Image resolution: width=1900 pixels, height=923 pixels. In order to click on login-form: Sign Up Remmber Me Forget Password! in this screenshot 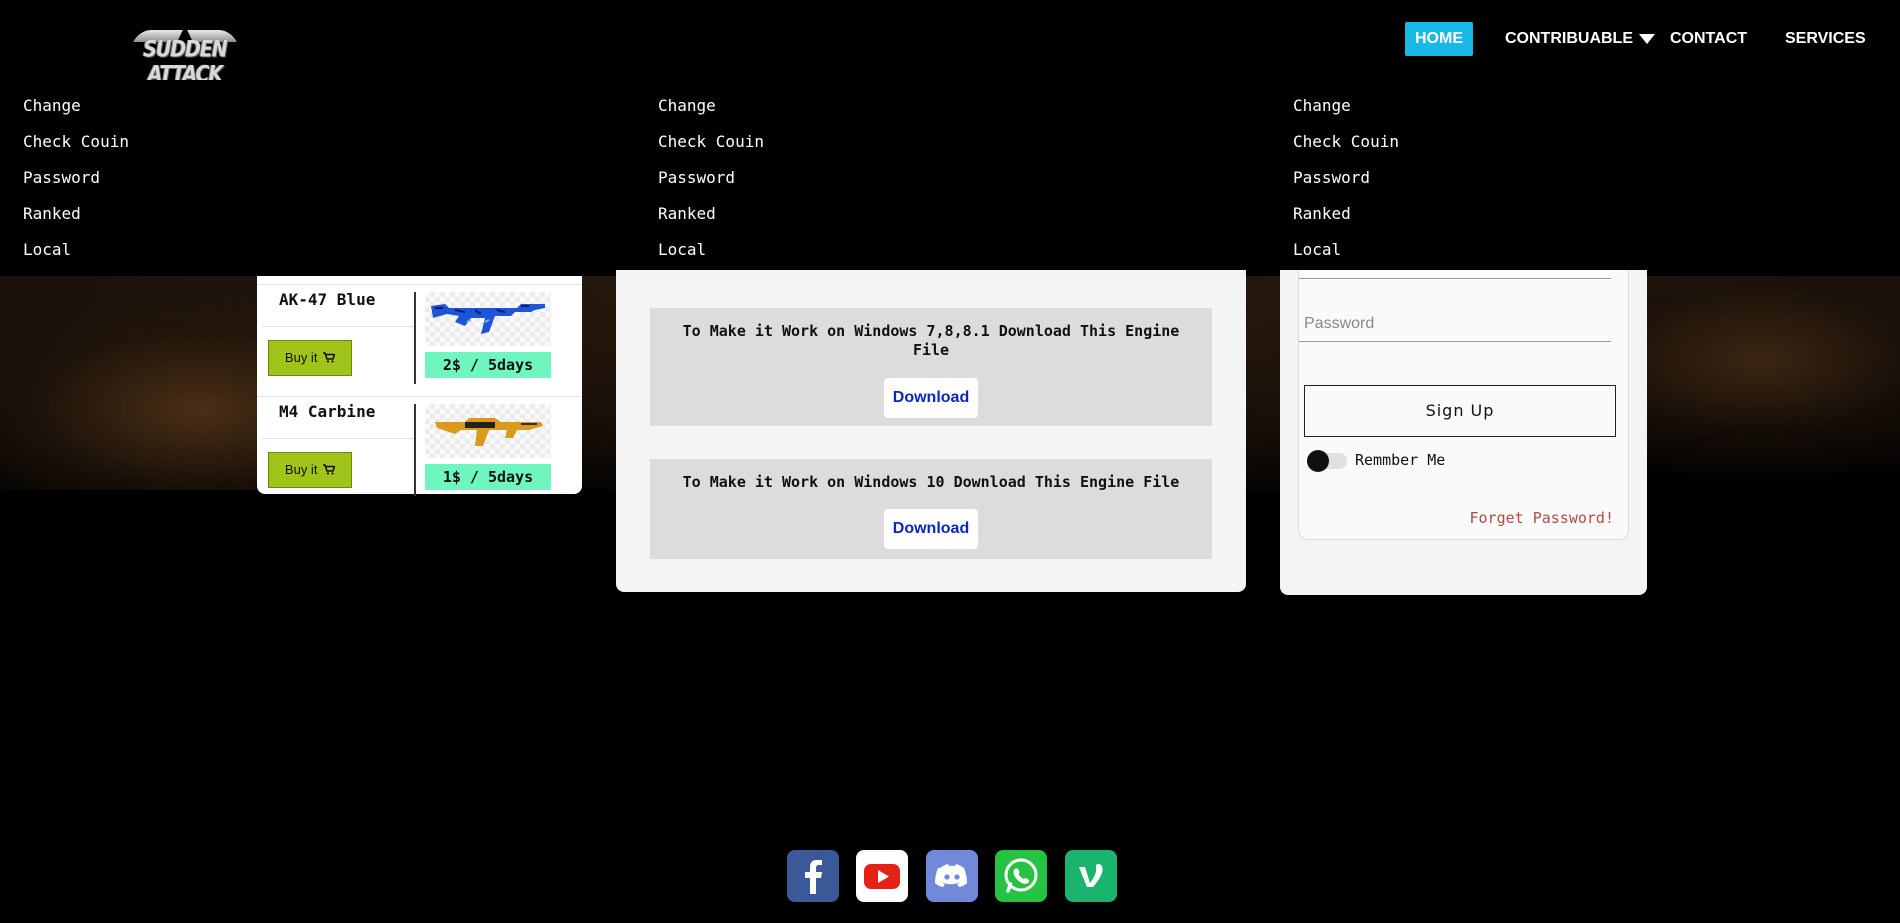, I will do `click(1463, 405)`.